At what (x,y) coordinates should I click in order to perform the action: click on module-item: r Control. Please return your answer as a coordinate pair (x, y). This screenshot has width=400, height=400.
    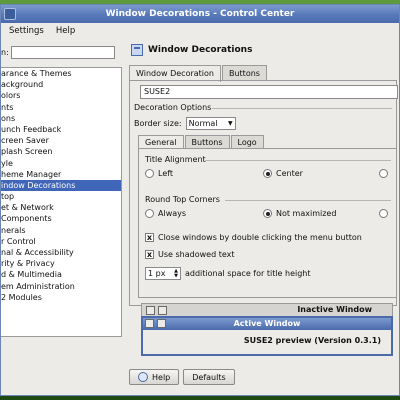
    Looking at the image, I should click on (61, 241).